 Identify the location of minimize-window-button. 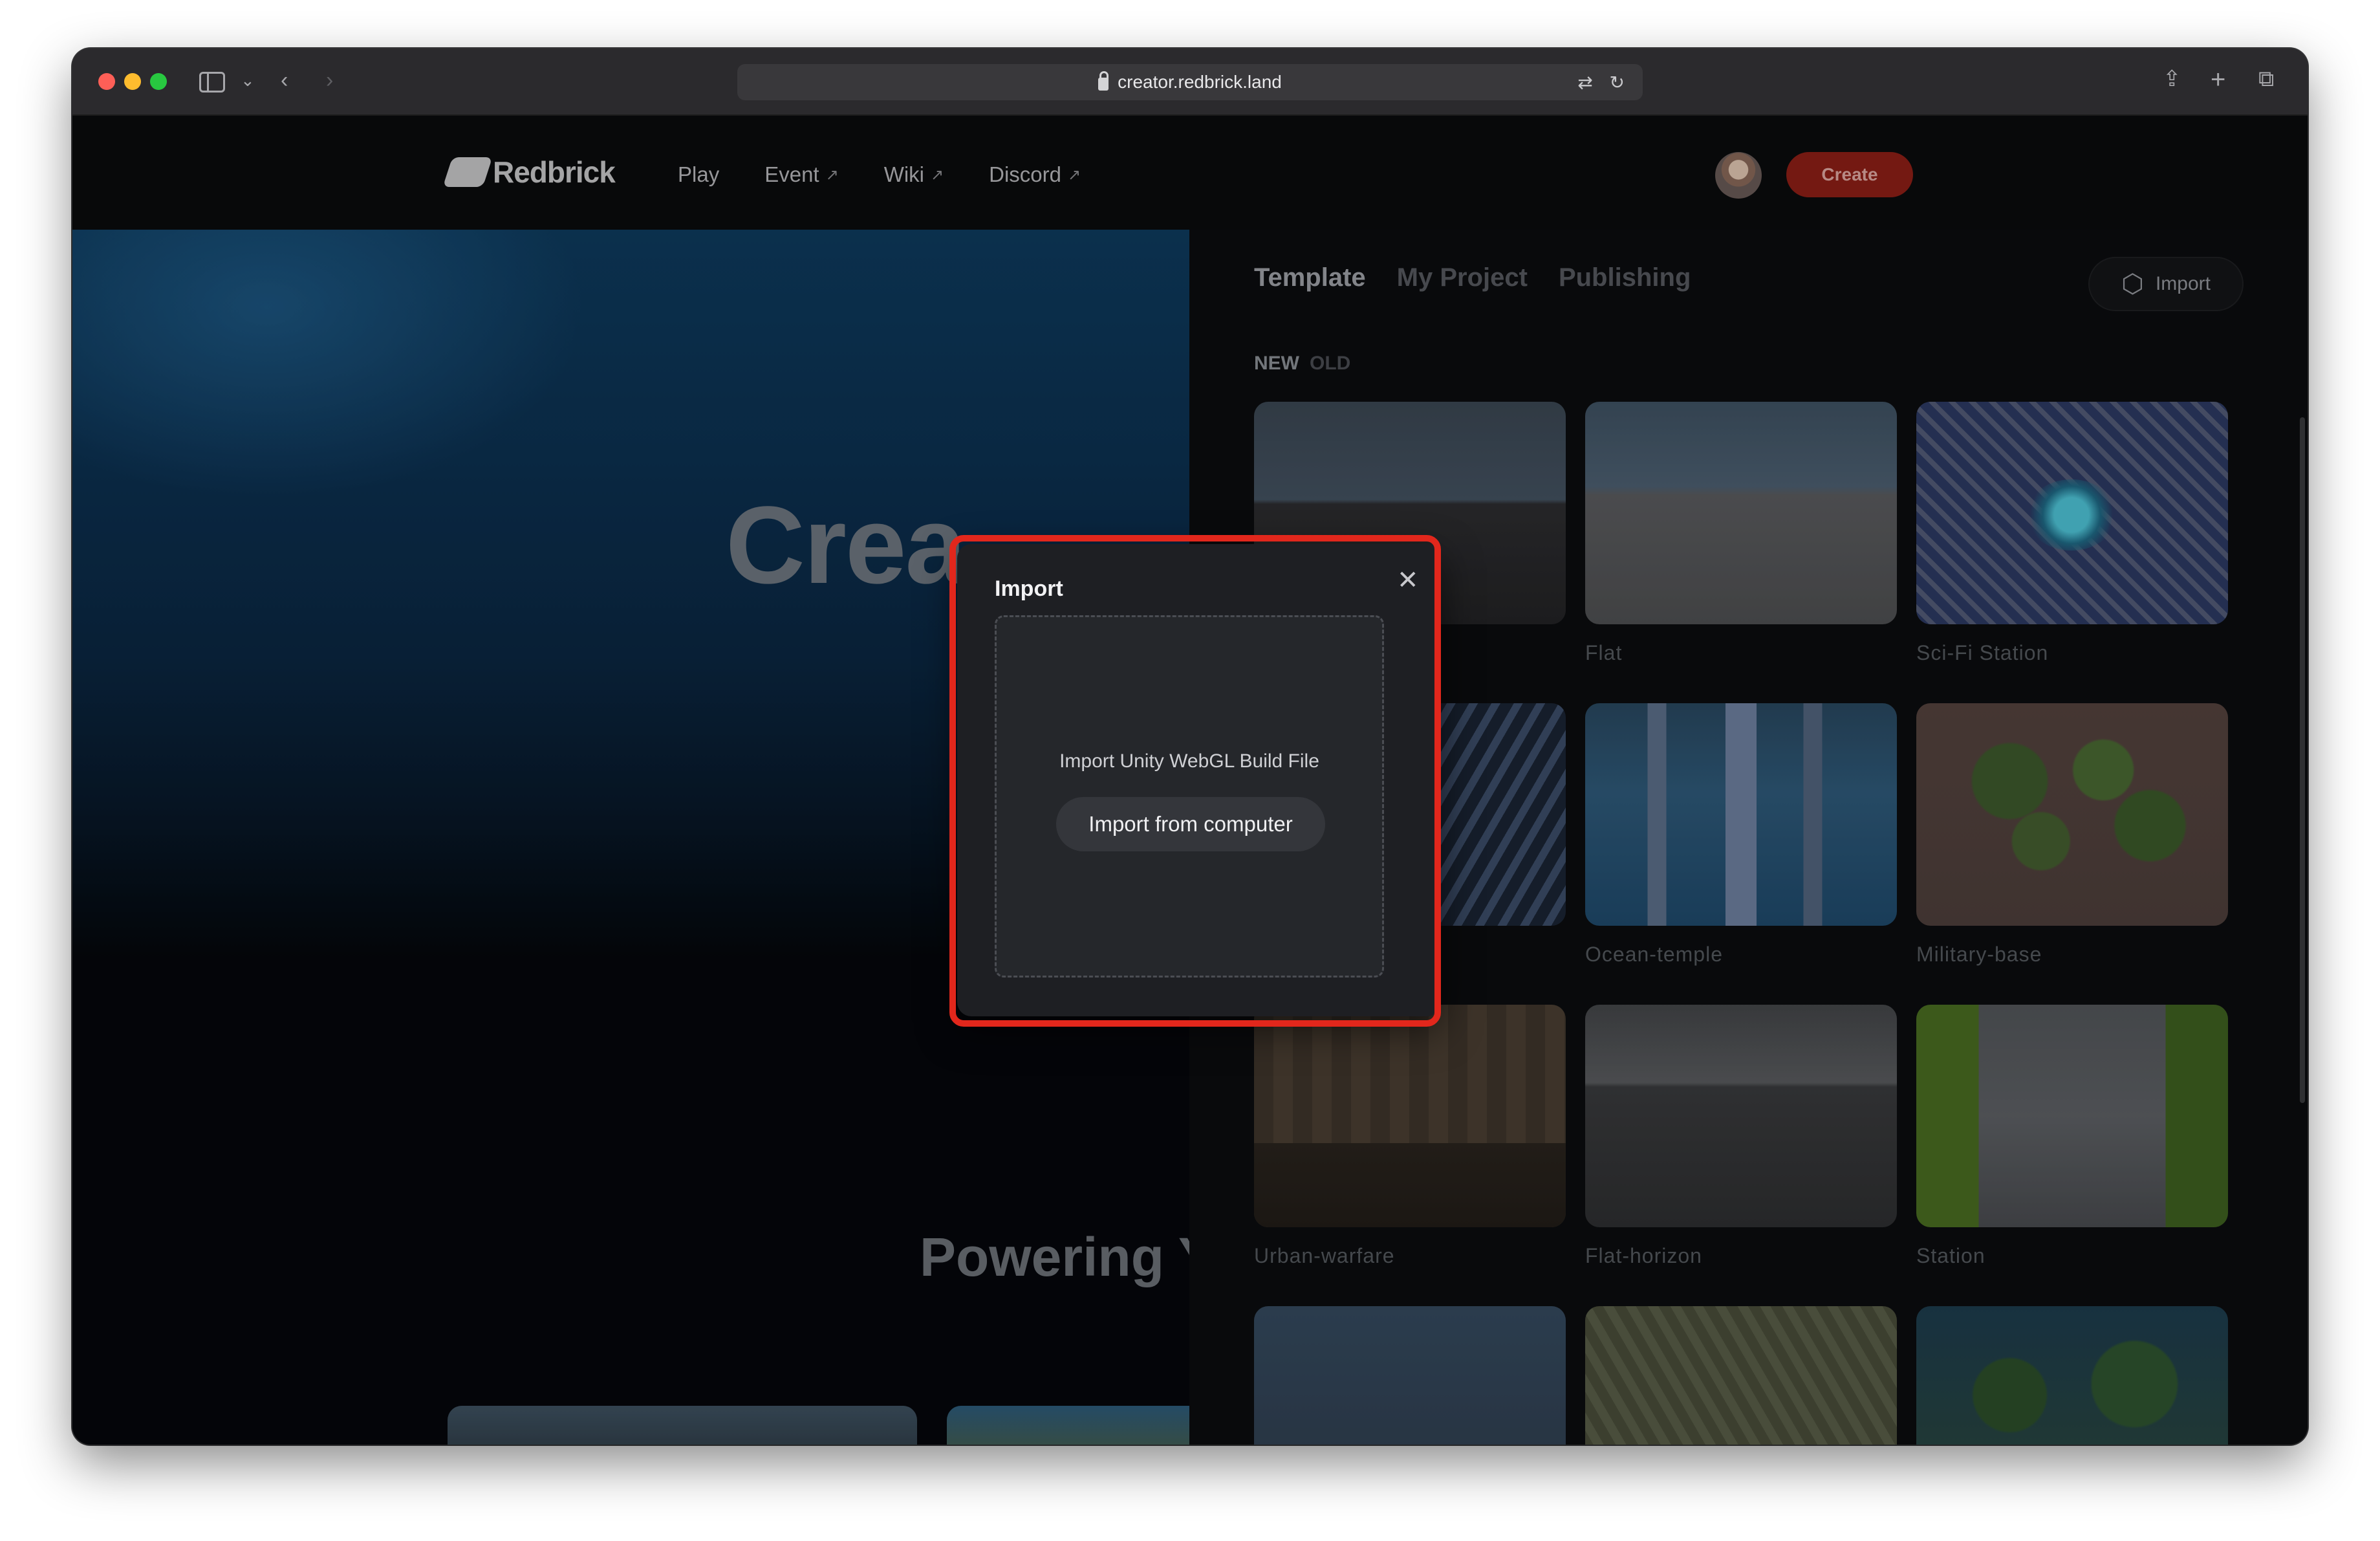
(132, 81).